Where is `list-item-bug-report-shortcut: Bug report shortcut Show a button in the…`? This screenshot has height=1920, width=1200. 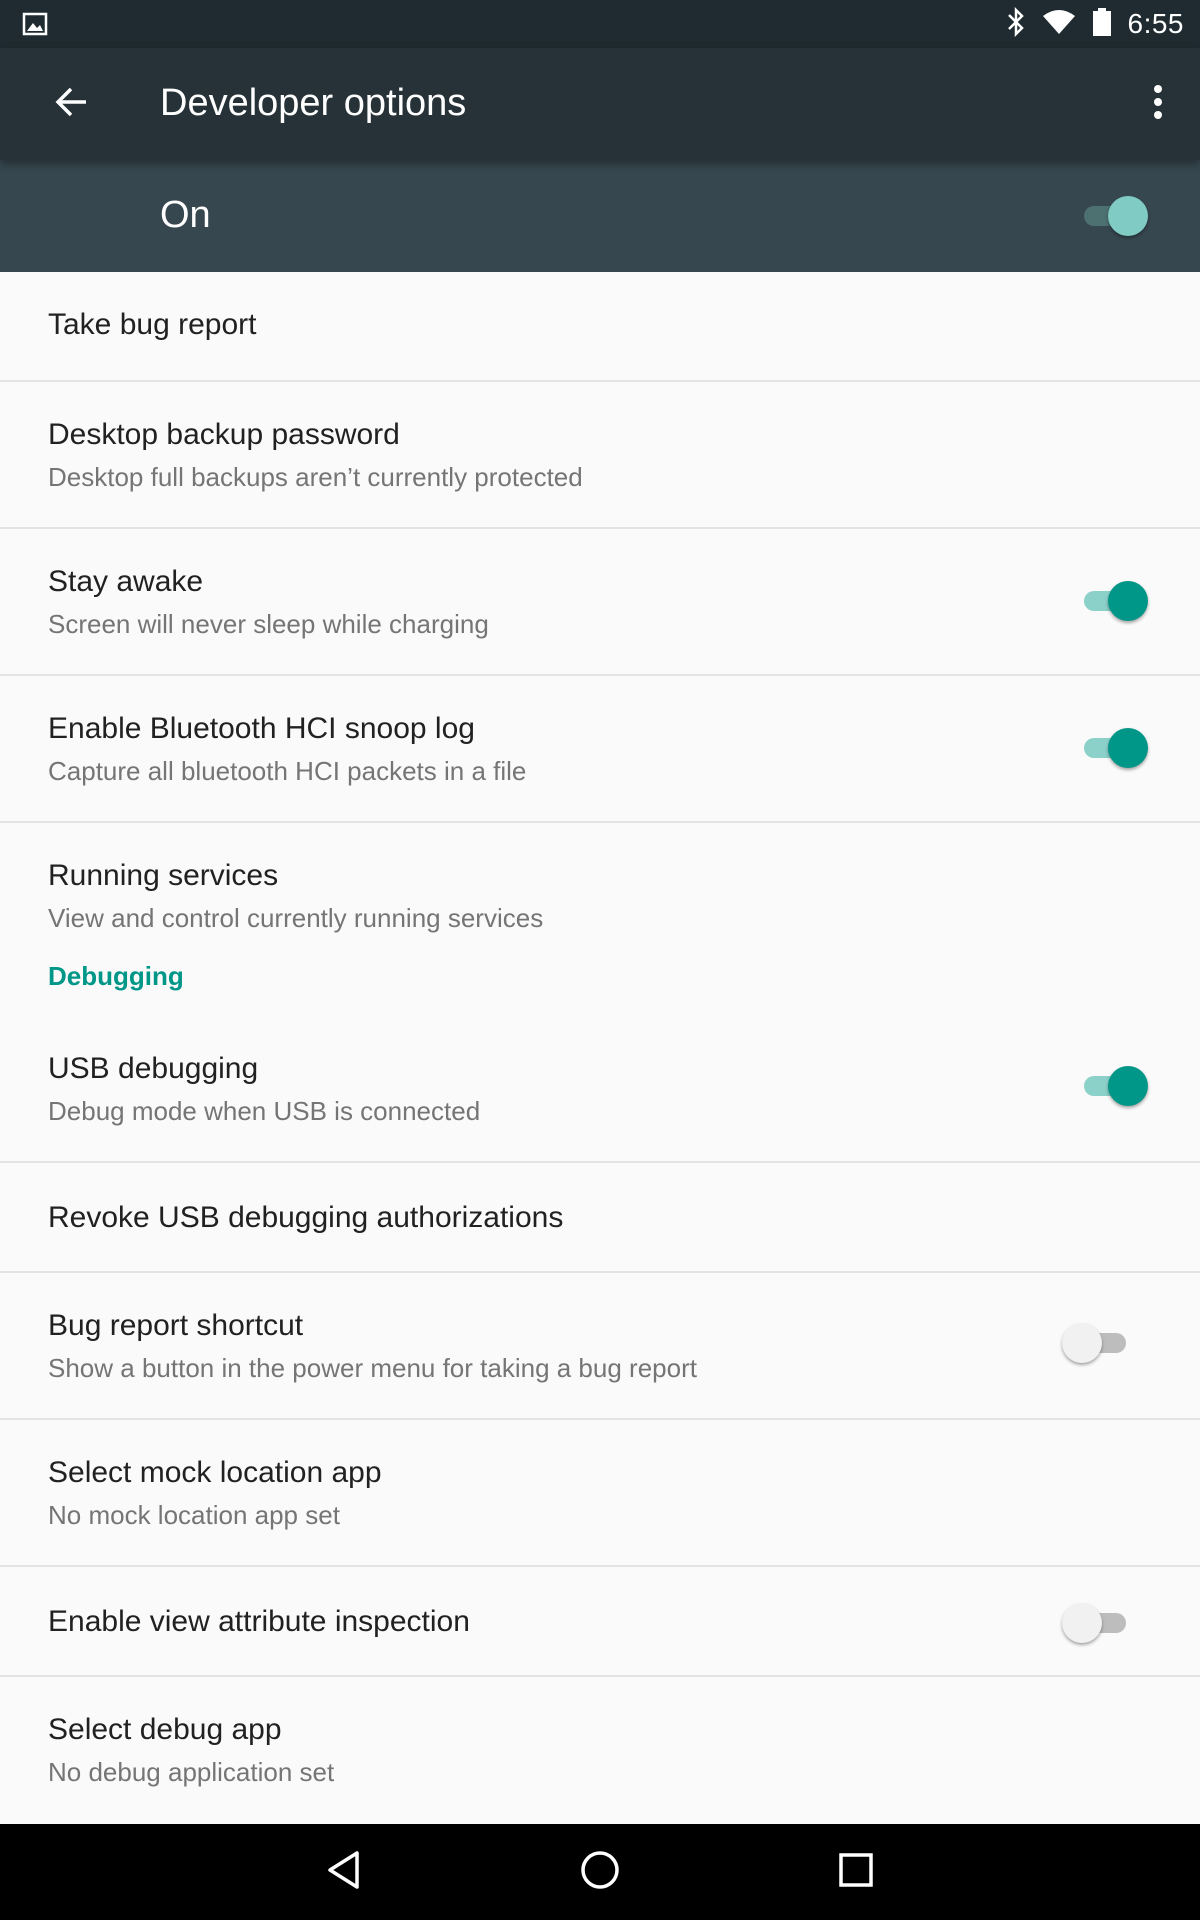
list-item-bug-report-shortcut: Bug report shortcut Show a button in the… is located at coordinates (600, 1346).